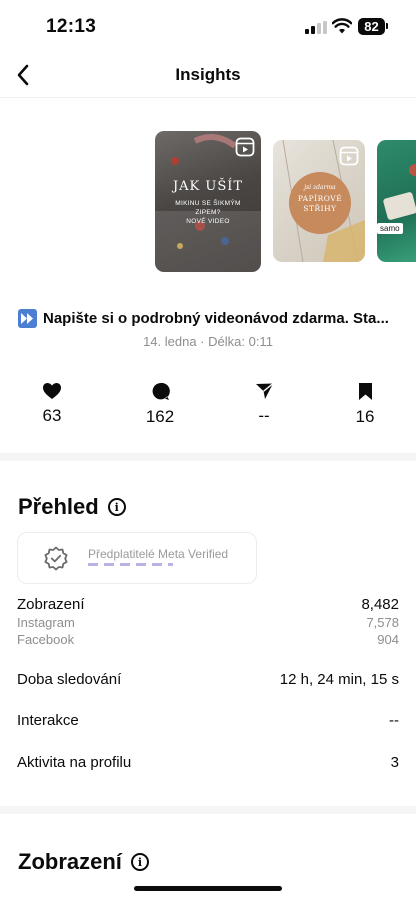 The image size is (416, 901). Describe the element at coordinates (208, 622) in the screenshot. I see `instagram-views-row: Instagram 7,578` at that location.